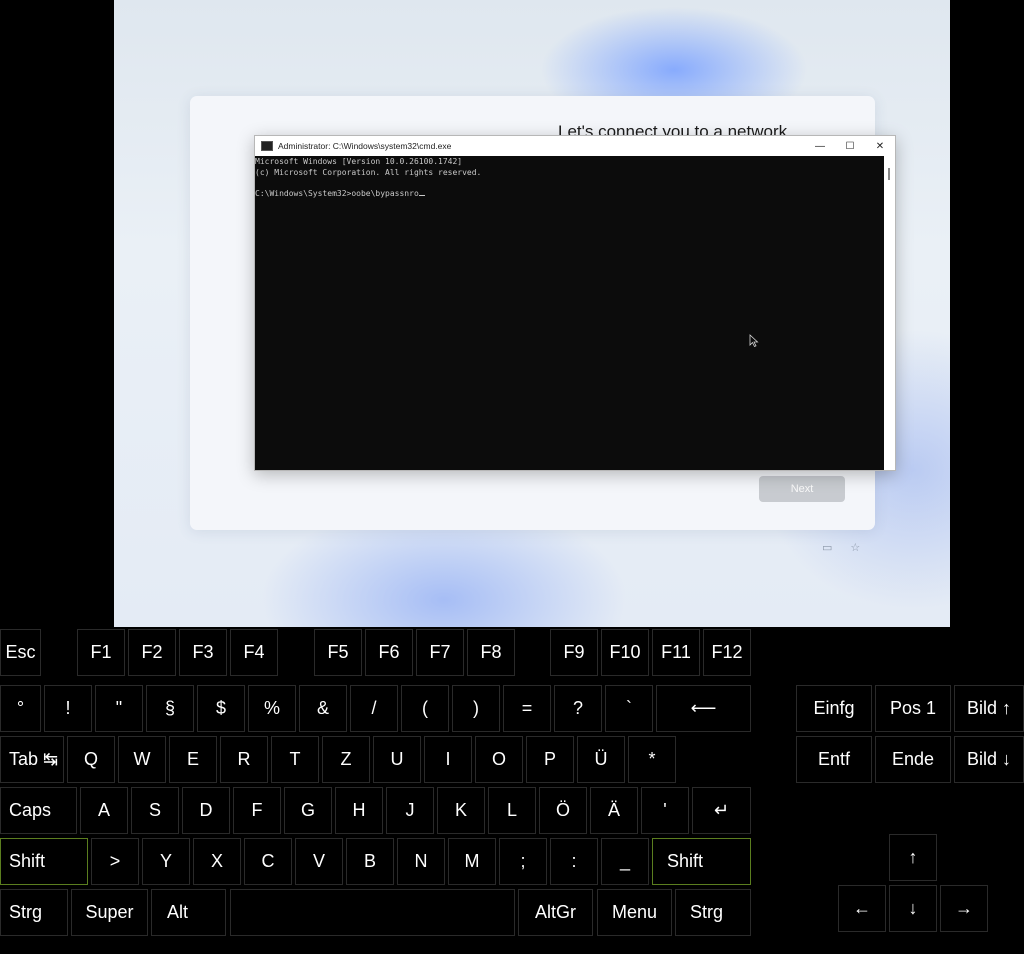  What do you see at coordinates (563, 810) in the screenshot?
I see `key-oe: Ö` at bounding box center [563, 810].